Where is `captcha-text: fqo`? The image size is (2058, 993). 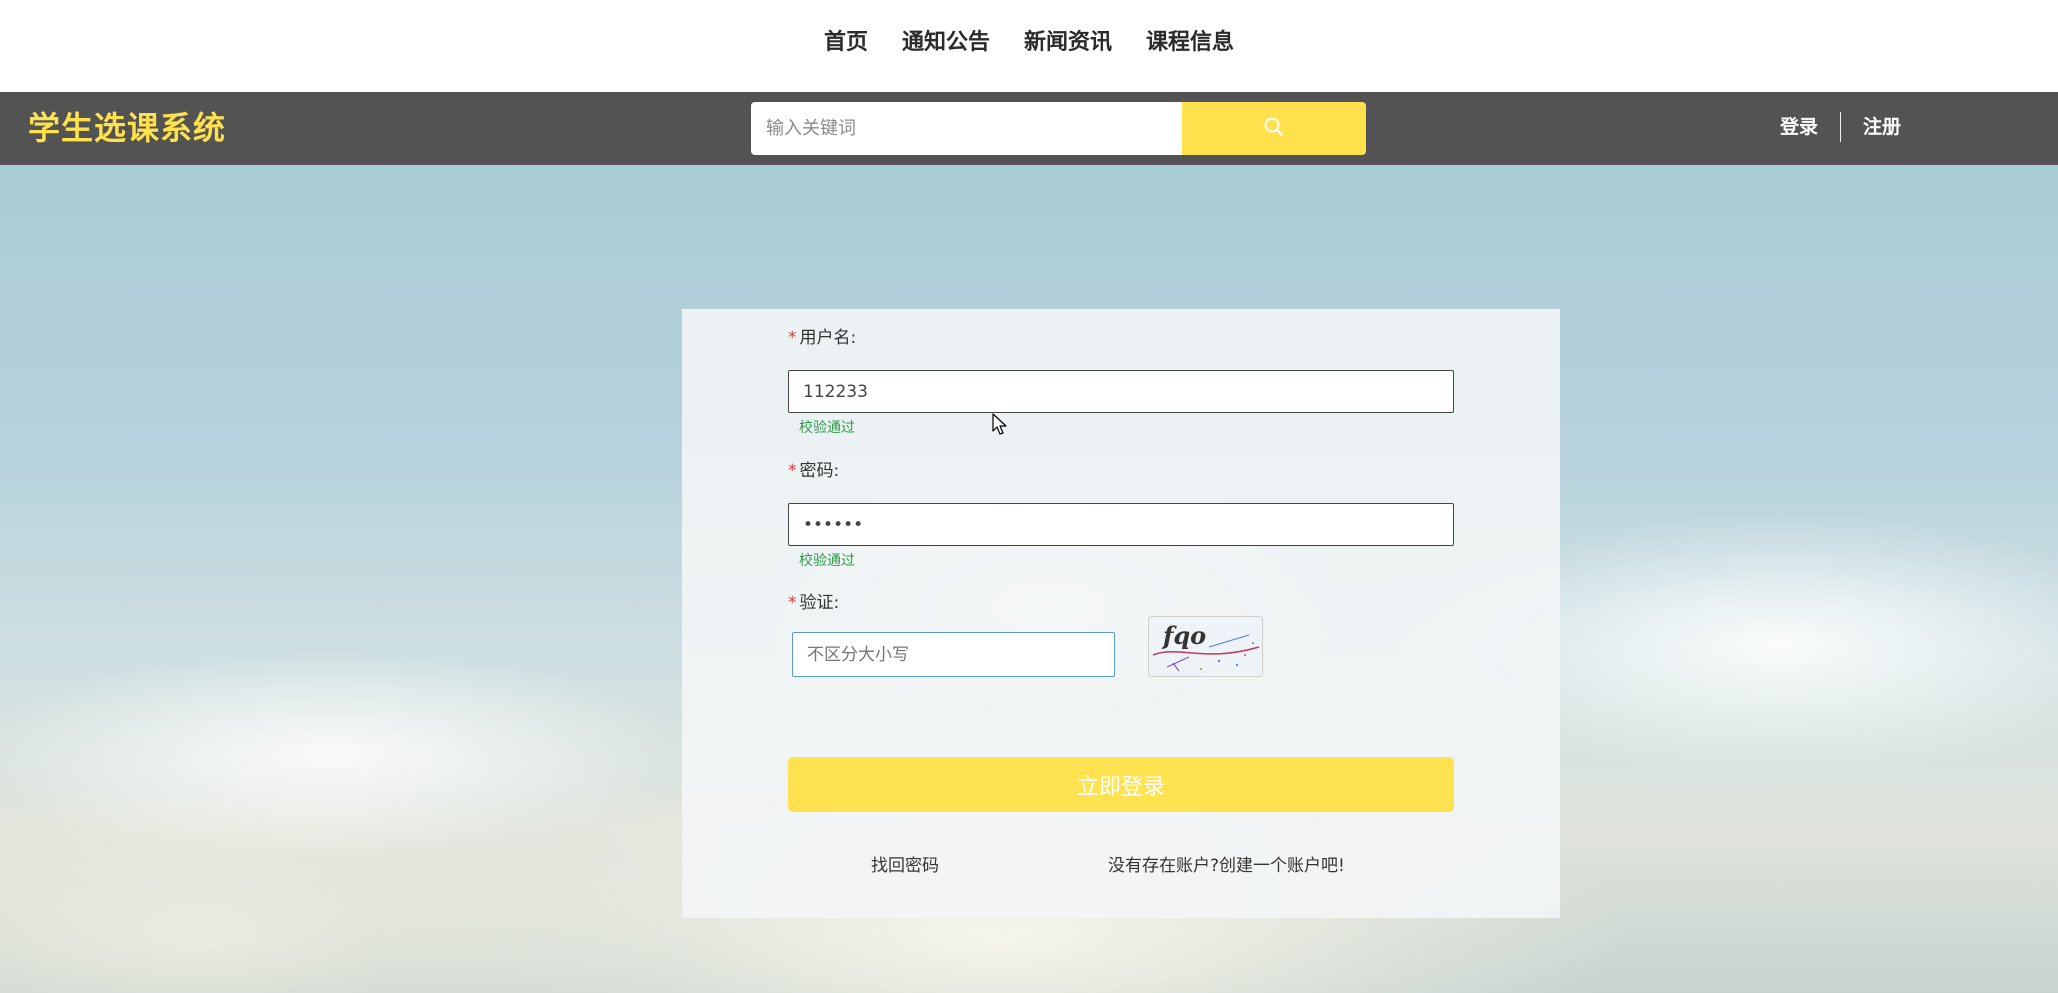
captcha-text: fqo is located at coordinates (1183, 635).